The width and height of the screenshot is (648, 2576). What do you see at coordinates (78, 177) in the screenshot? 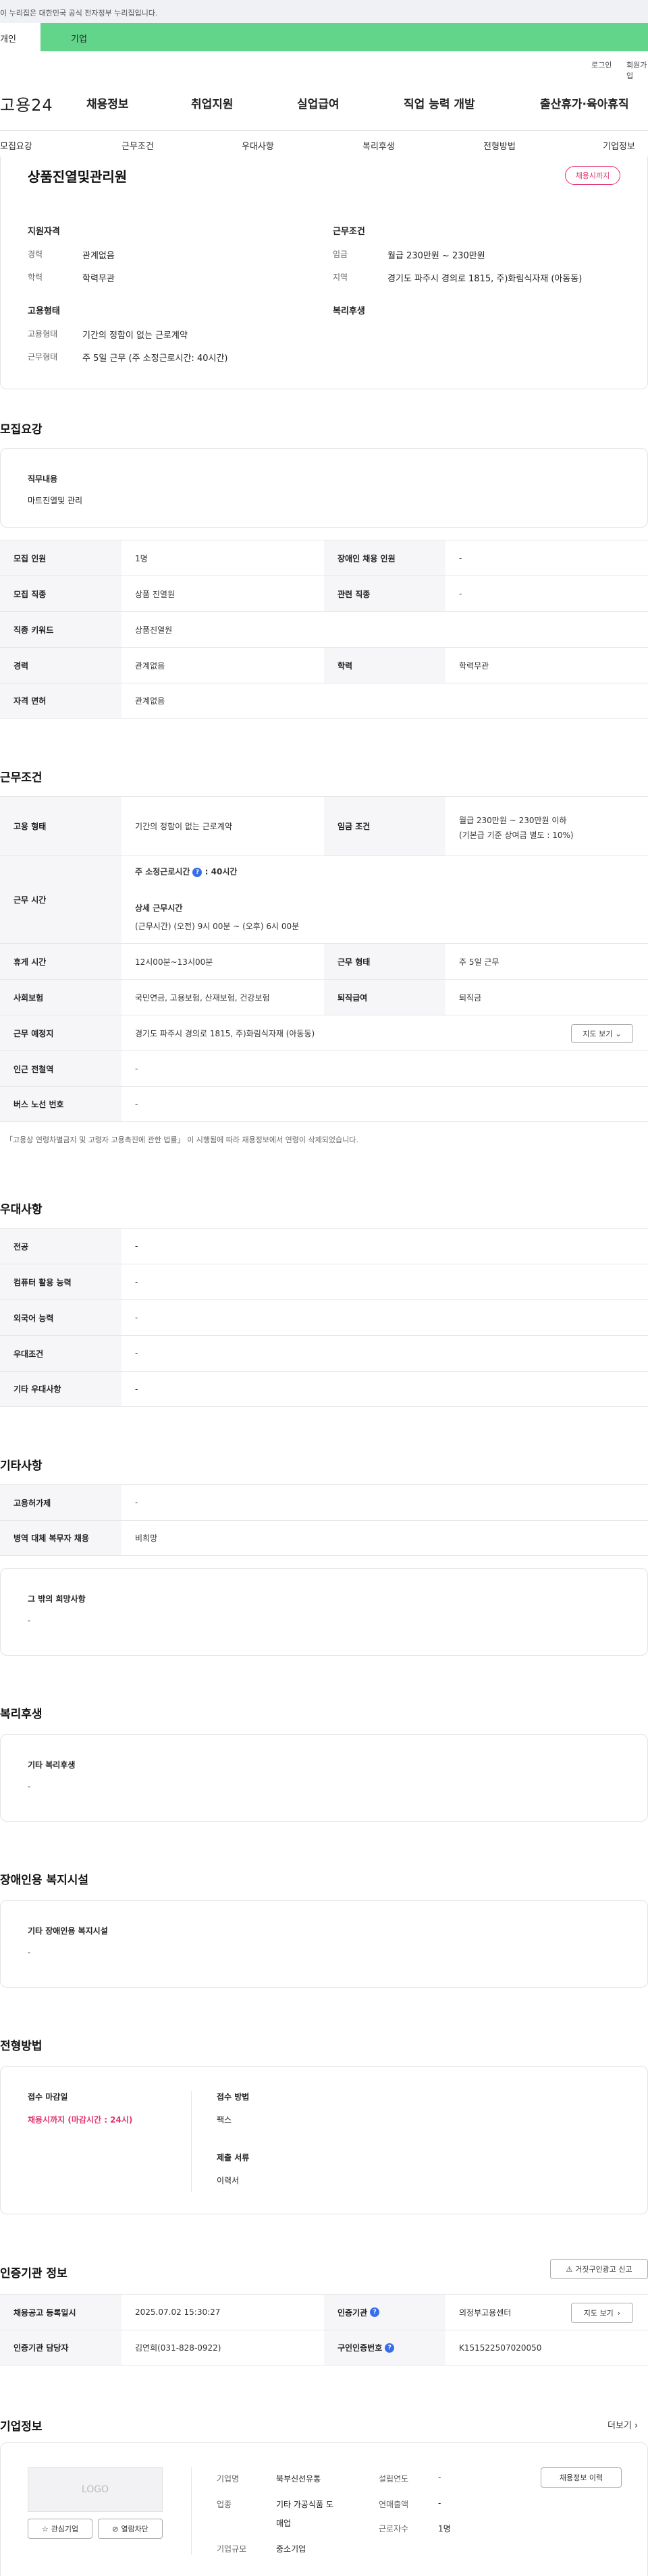
I see `job-title: 상품진열및관리원` at bounding box center [78, 177].